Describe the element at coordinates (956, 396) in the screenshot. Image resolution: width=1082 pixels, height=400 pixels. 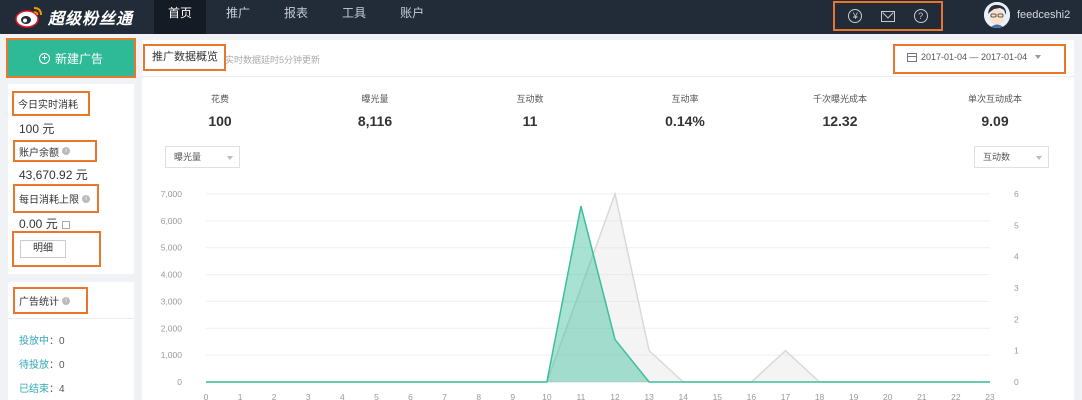
I see `x-tick-label: 22` at that location.